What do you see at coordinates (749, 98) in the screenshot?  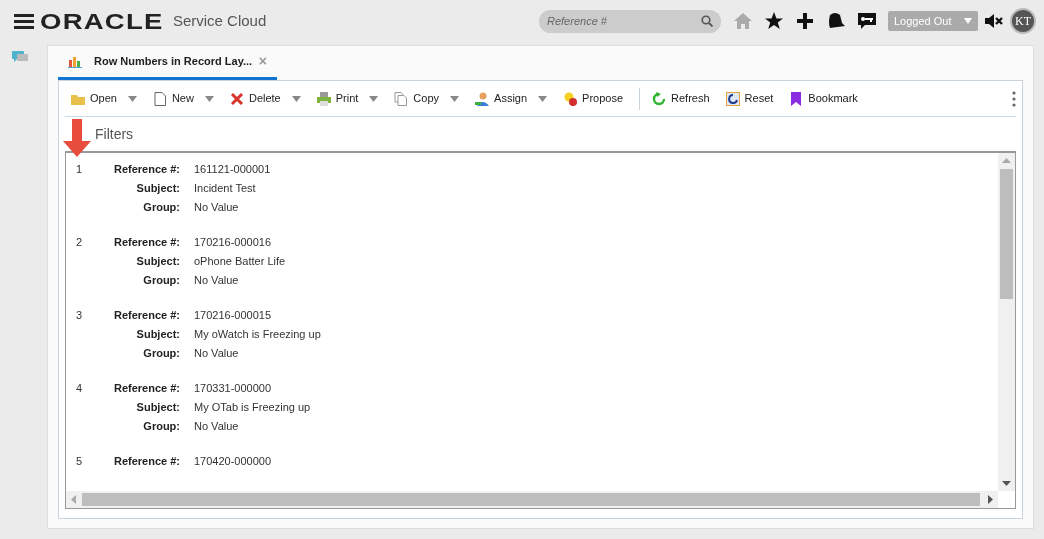 I see `toolbar-button: Reset` at bounding box center [749, 98].